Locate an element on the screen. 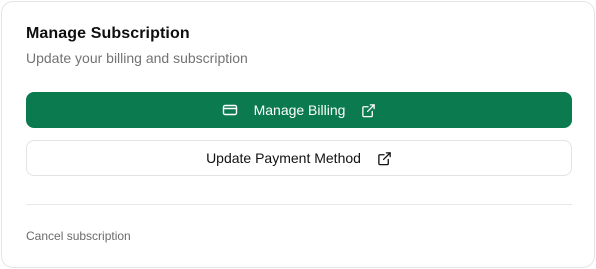 The width and height of the screenshot is (596, 269). update-payment-method-button: Update Payment Method is located at coordinates (299, 158).